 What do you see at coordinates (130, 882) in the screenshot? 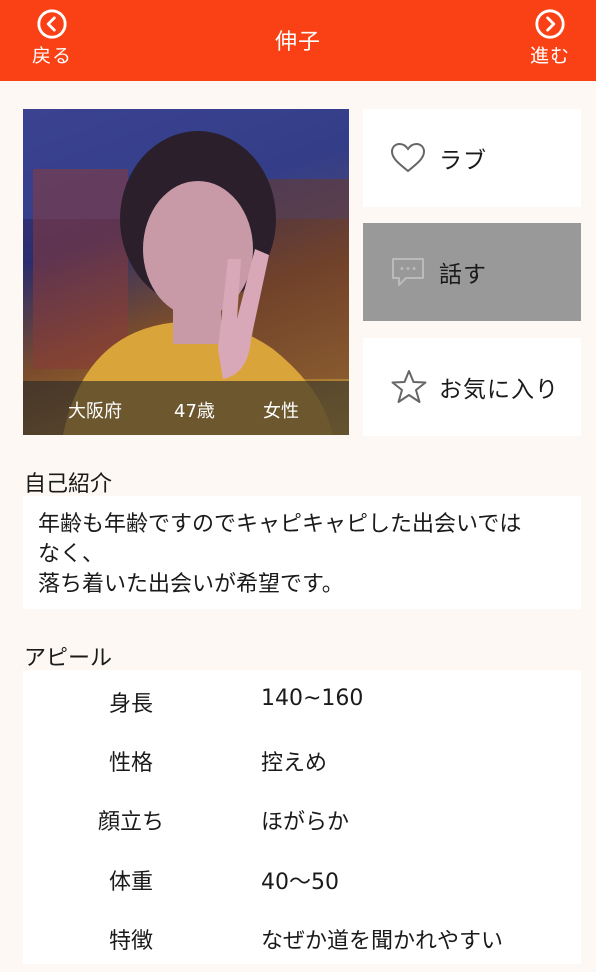
I see `appeal-key: 体重` at bounding box center [130, 882].